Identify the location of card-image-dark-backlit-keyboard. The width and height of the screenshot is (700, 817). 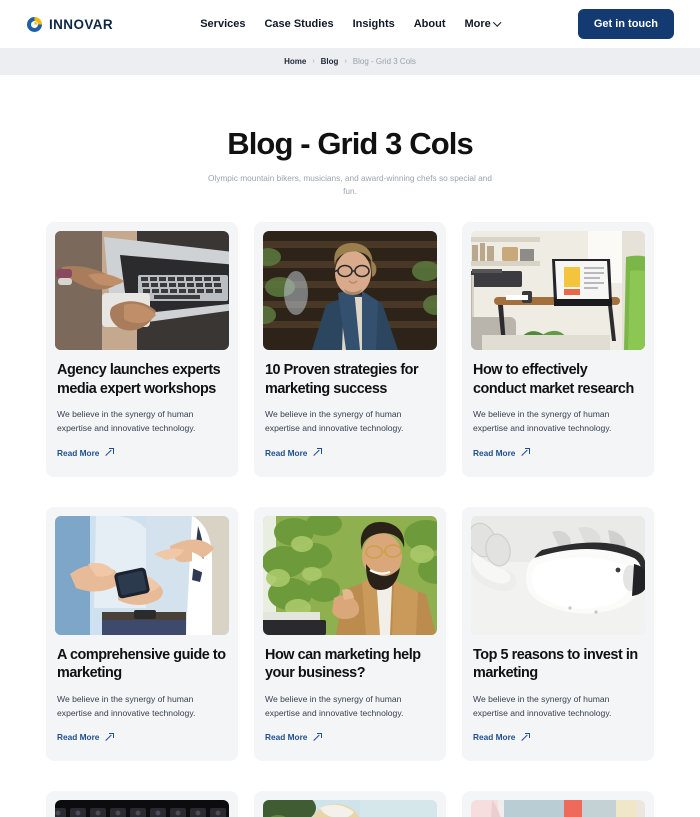
(142, 808).